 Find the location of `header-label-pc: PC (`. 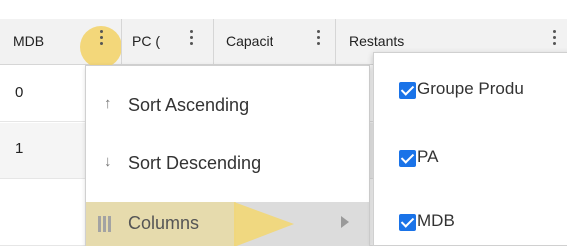

header-label-pc: PC ( is located at coordinates (146, 41).